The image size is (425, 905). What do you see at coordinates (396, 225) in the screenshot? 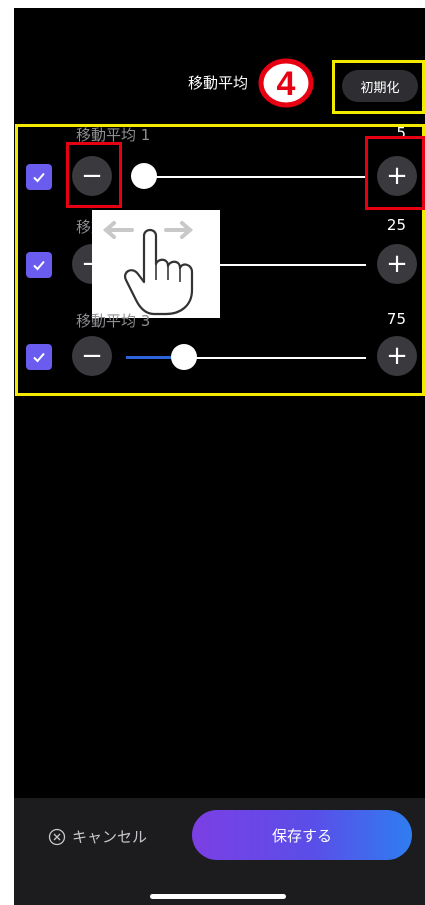
I see `row-value-ma2: 25` at bounding box center [396, 225].